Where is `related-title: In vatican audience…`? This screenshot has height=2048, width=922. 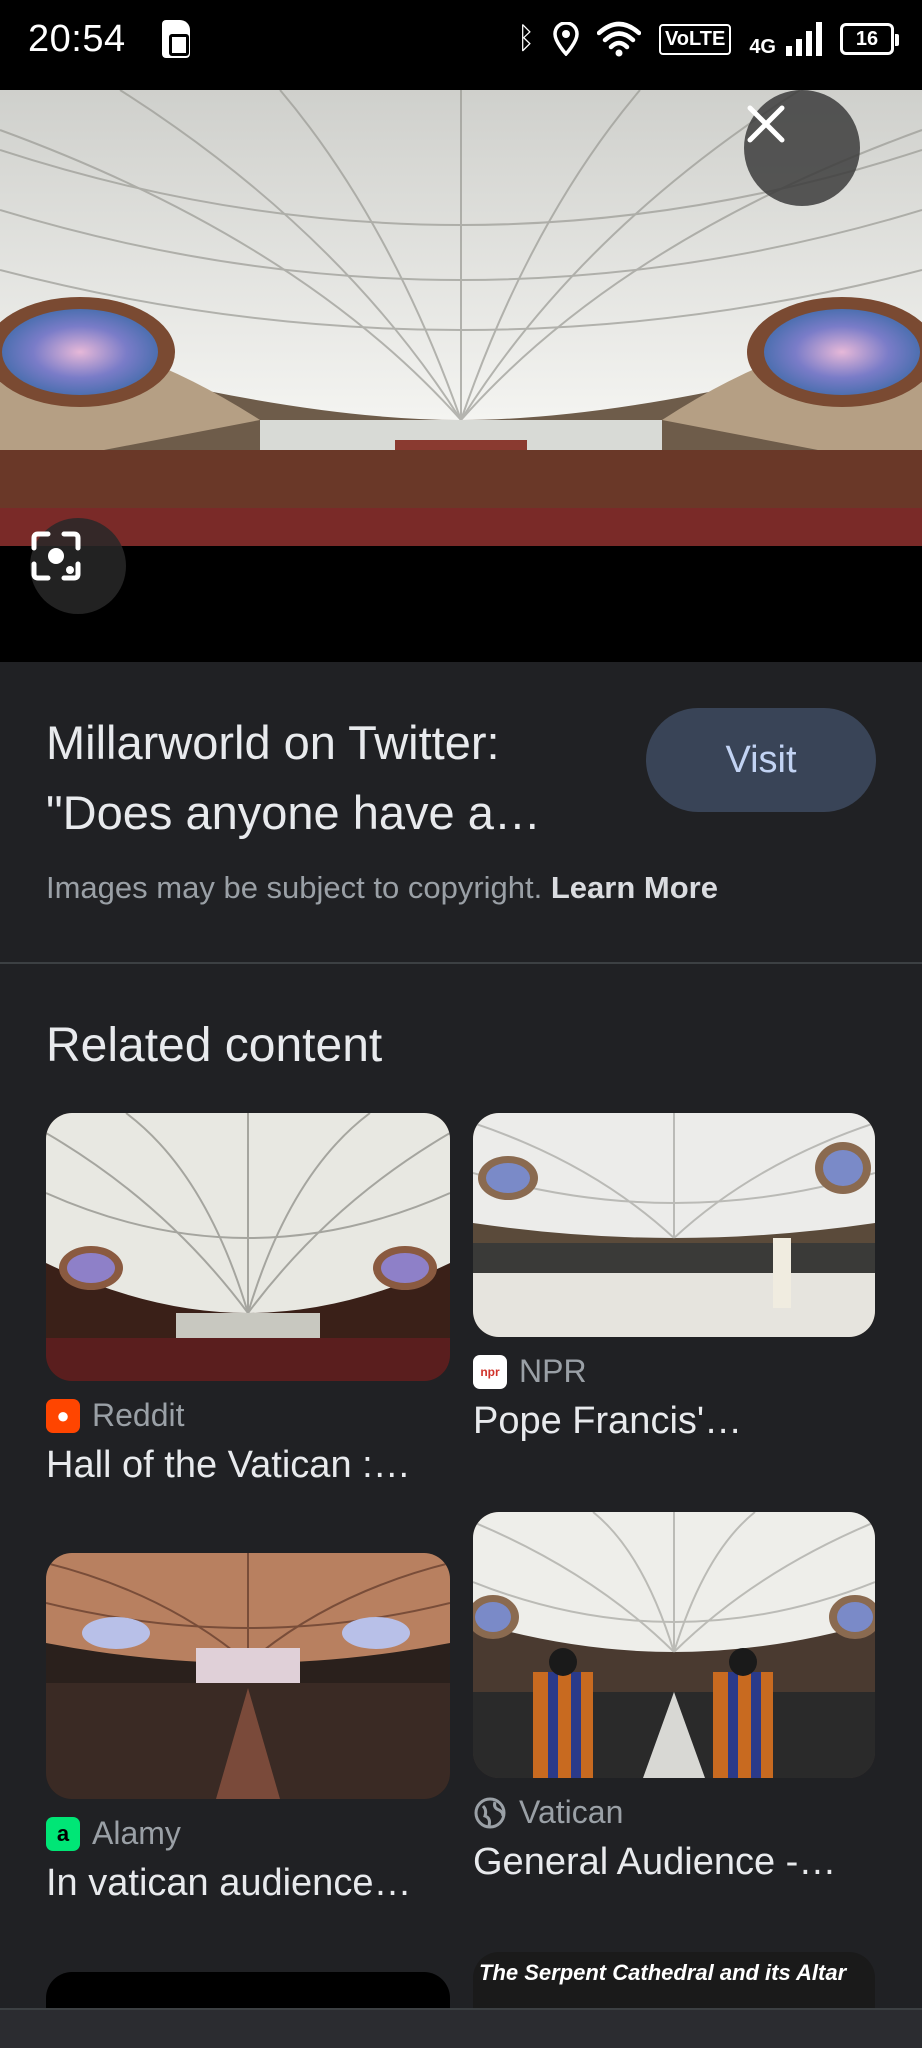
related-title: In vatican audience… is located at coordinates (248, 1883).